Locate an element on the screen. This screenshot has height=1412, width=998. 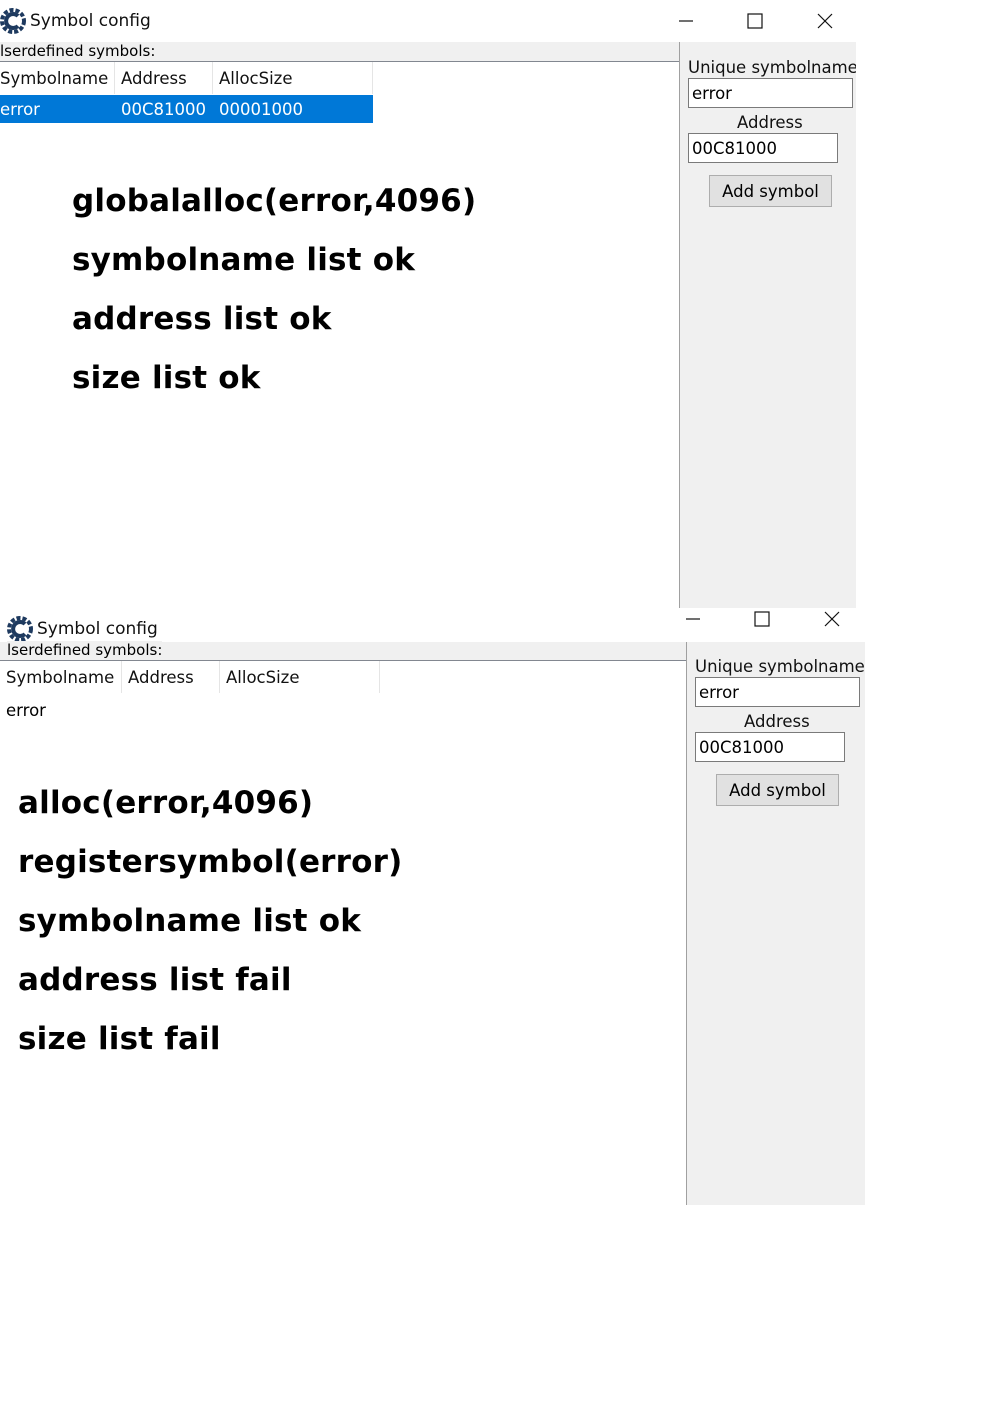
table-row: error is located at coordinates (190, 710).